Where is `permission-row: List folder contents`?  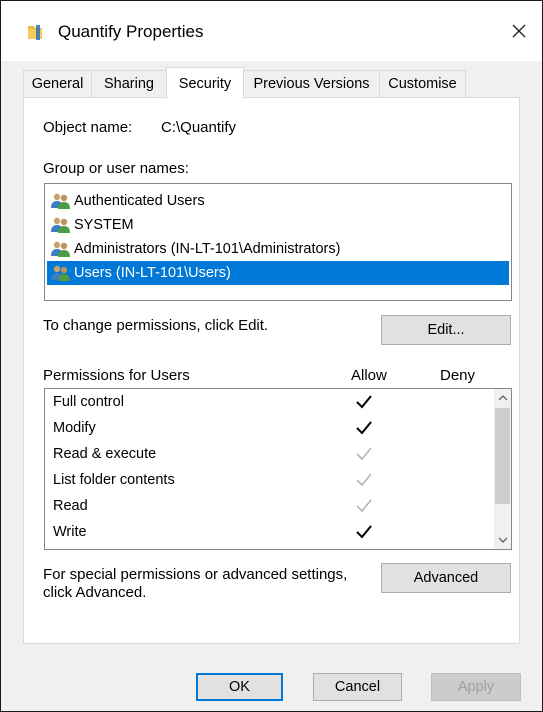
permission-row: List folder contents is located at coordinates (268, 480).